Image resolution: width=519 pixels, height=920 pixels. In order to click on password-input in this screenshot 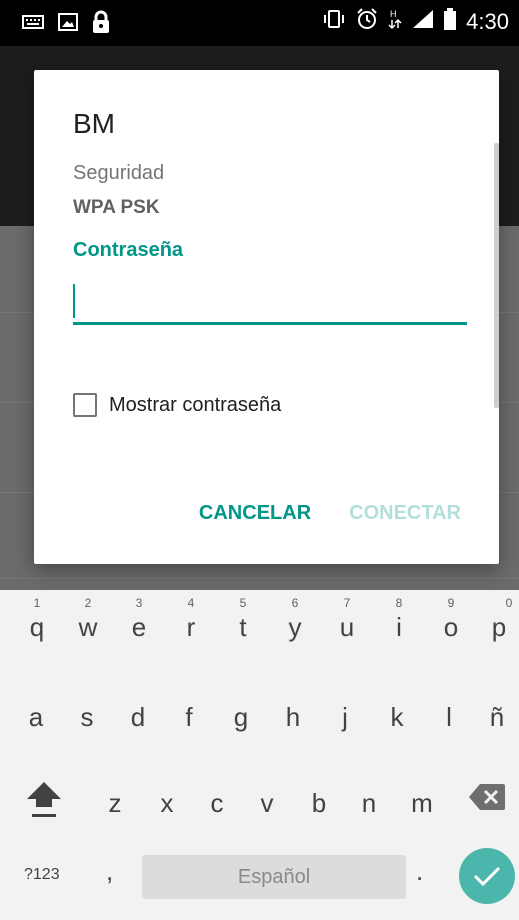, I will do `click(270, 300)`.